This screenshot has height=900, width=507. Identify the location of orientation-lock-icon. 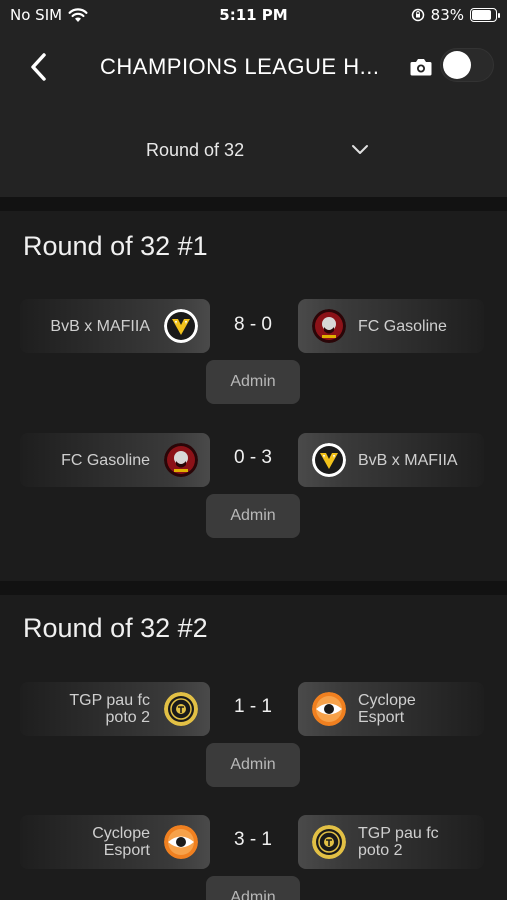
(417, 15).